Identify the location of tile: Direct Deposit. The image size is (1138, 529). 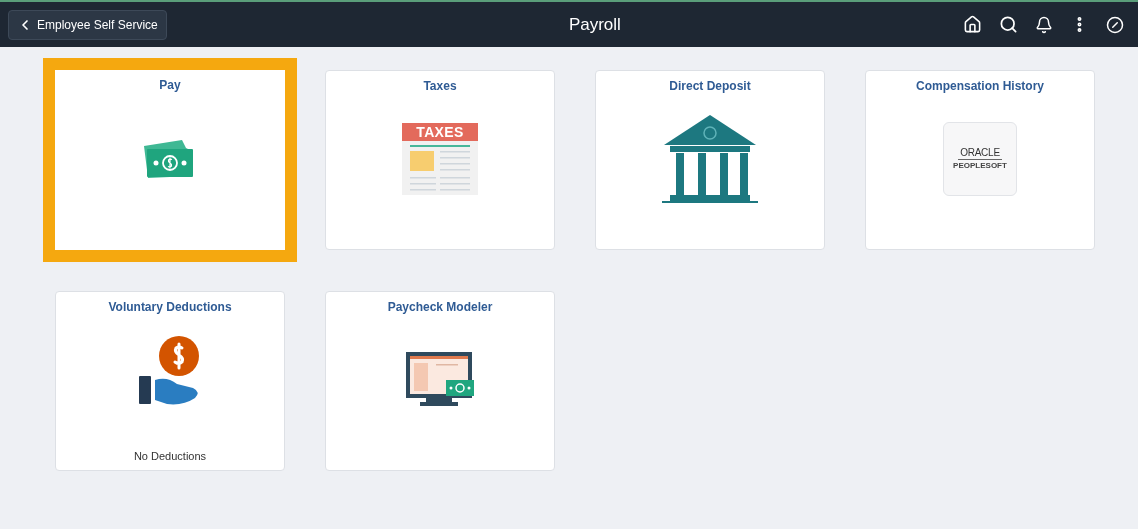
(710, 160).